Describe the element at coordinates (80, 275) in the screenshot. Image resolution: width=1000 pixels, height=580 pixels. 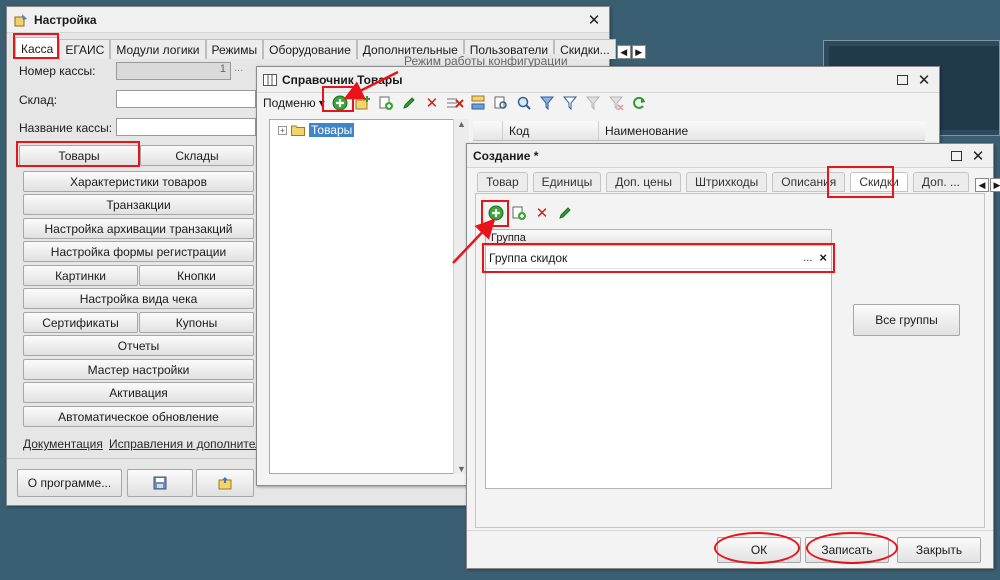
I see `pictures-button: Картинки` at that location.